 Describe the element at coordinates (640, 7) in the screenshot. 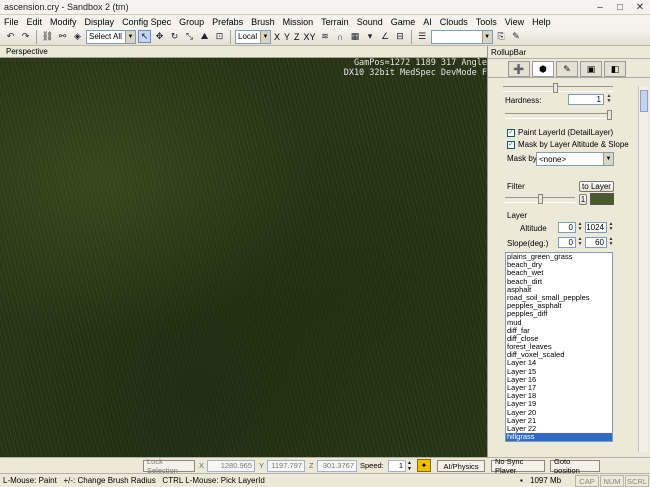

I see `close-icon: ✕` at that location.